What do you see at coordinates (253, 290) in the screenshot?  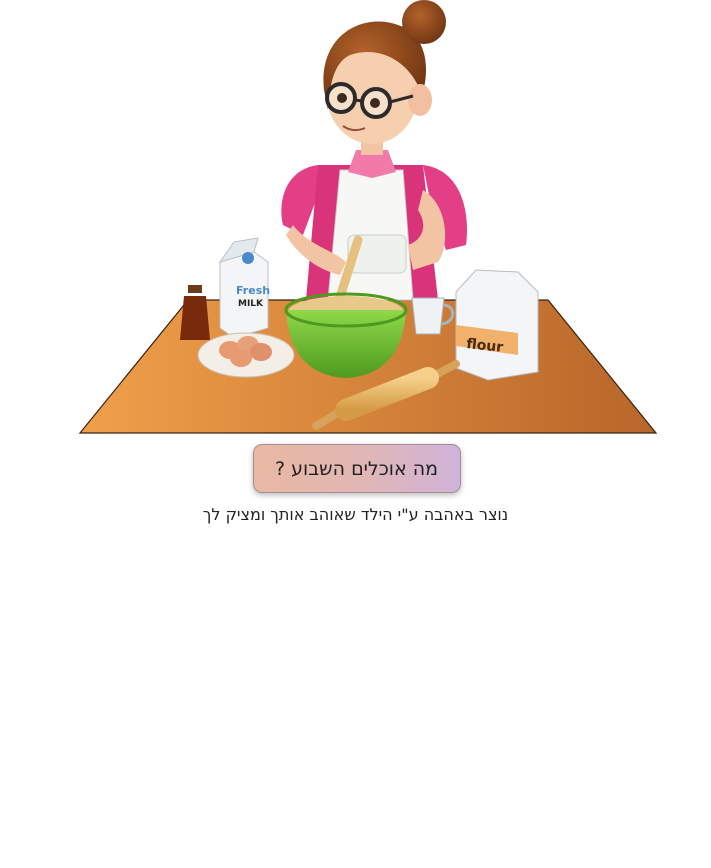 I see `milk-label-fresh: Fresh` at bounding box center [253, 290].